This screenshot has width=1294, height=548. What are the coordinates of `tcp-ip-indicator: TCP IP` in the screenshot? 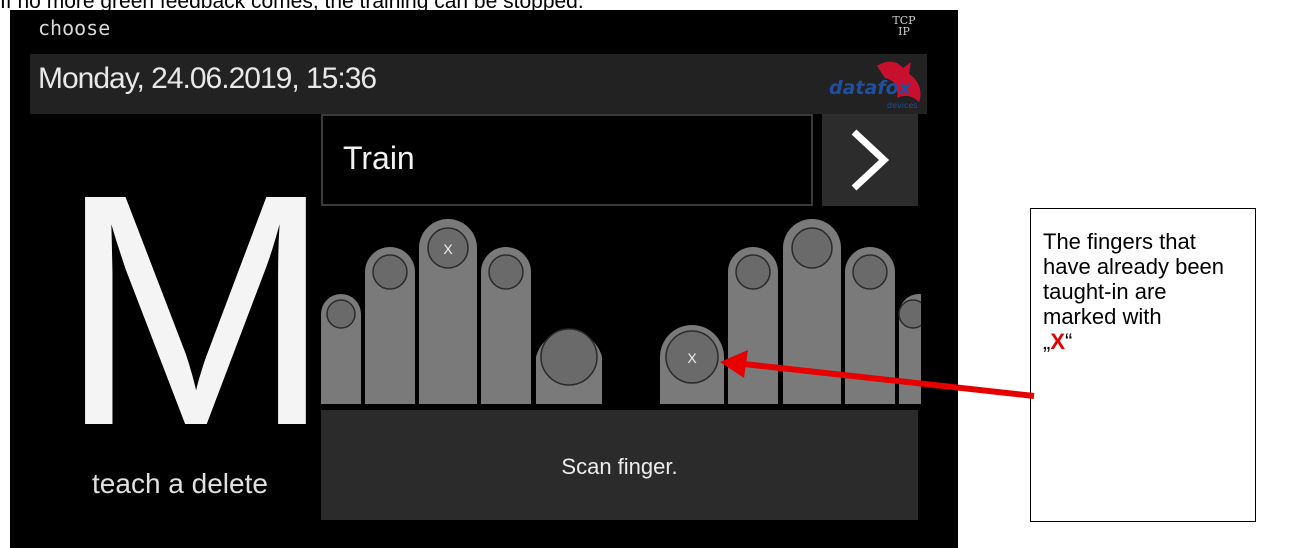 It's located at (904, 26).